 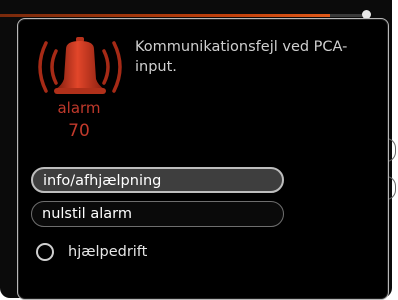 I want to click on background-line-segment, so click(x=347, y=15).